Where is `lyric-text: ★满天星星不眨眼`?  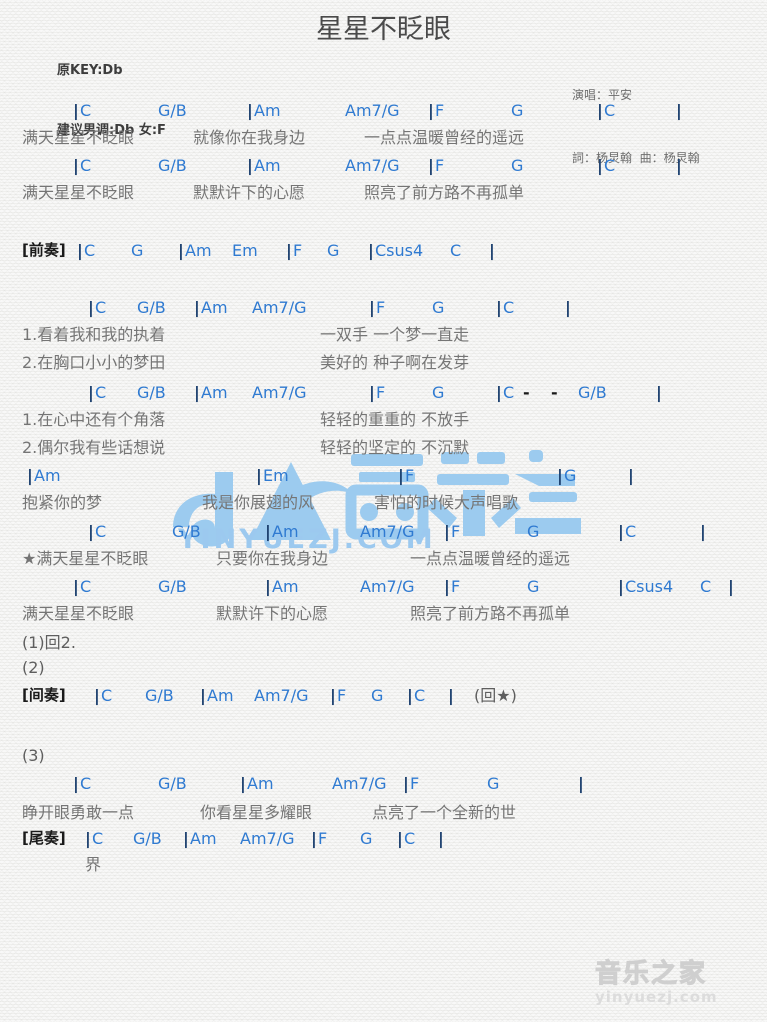
lyric-text: ★满天星星不眨眼 is located at coordinates (85, 558).